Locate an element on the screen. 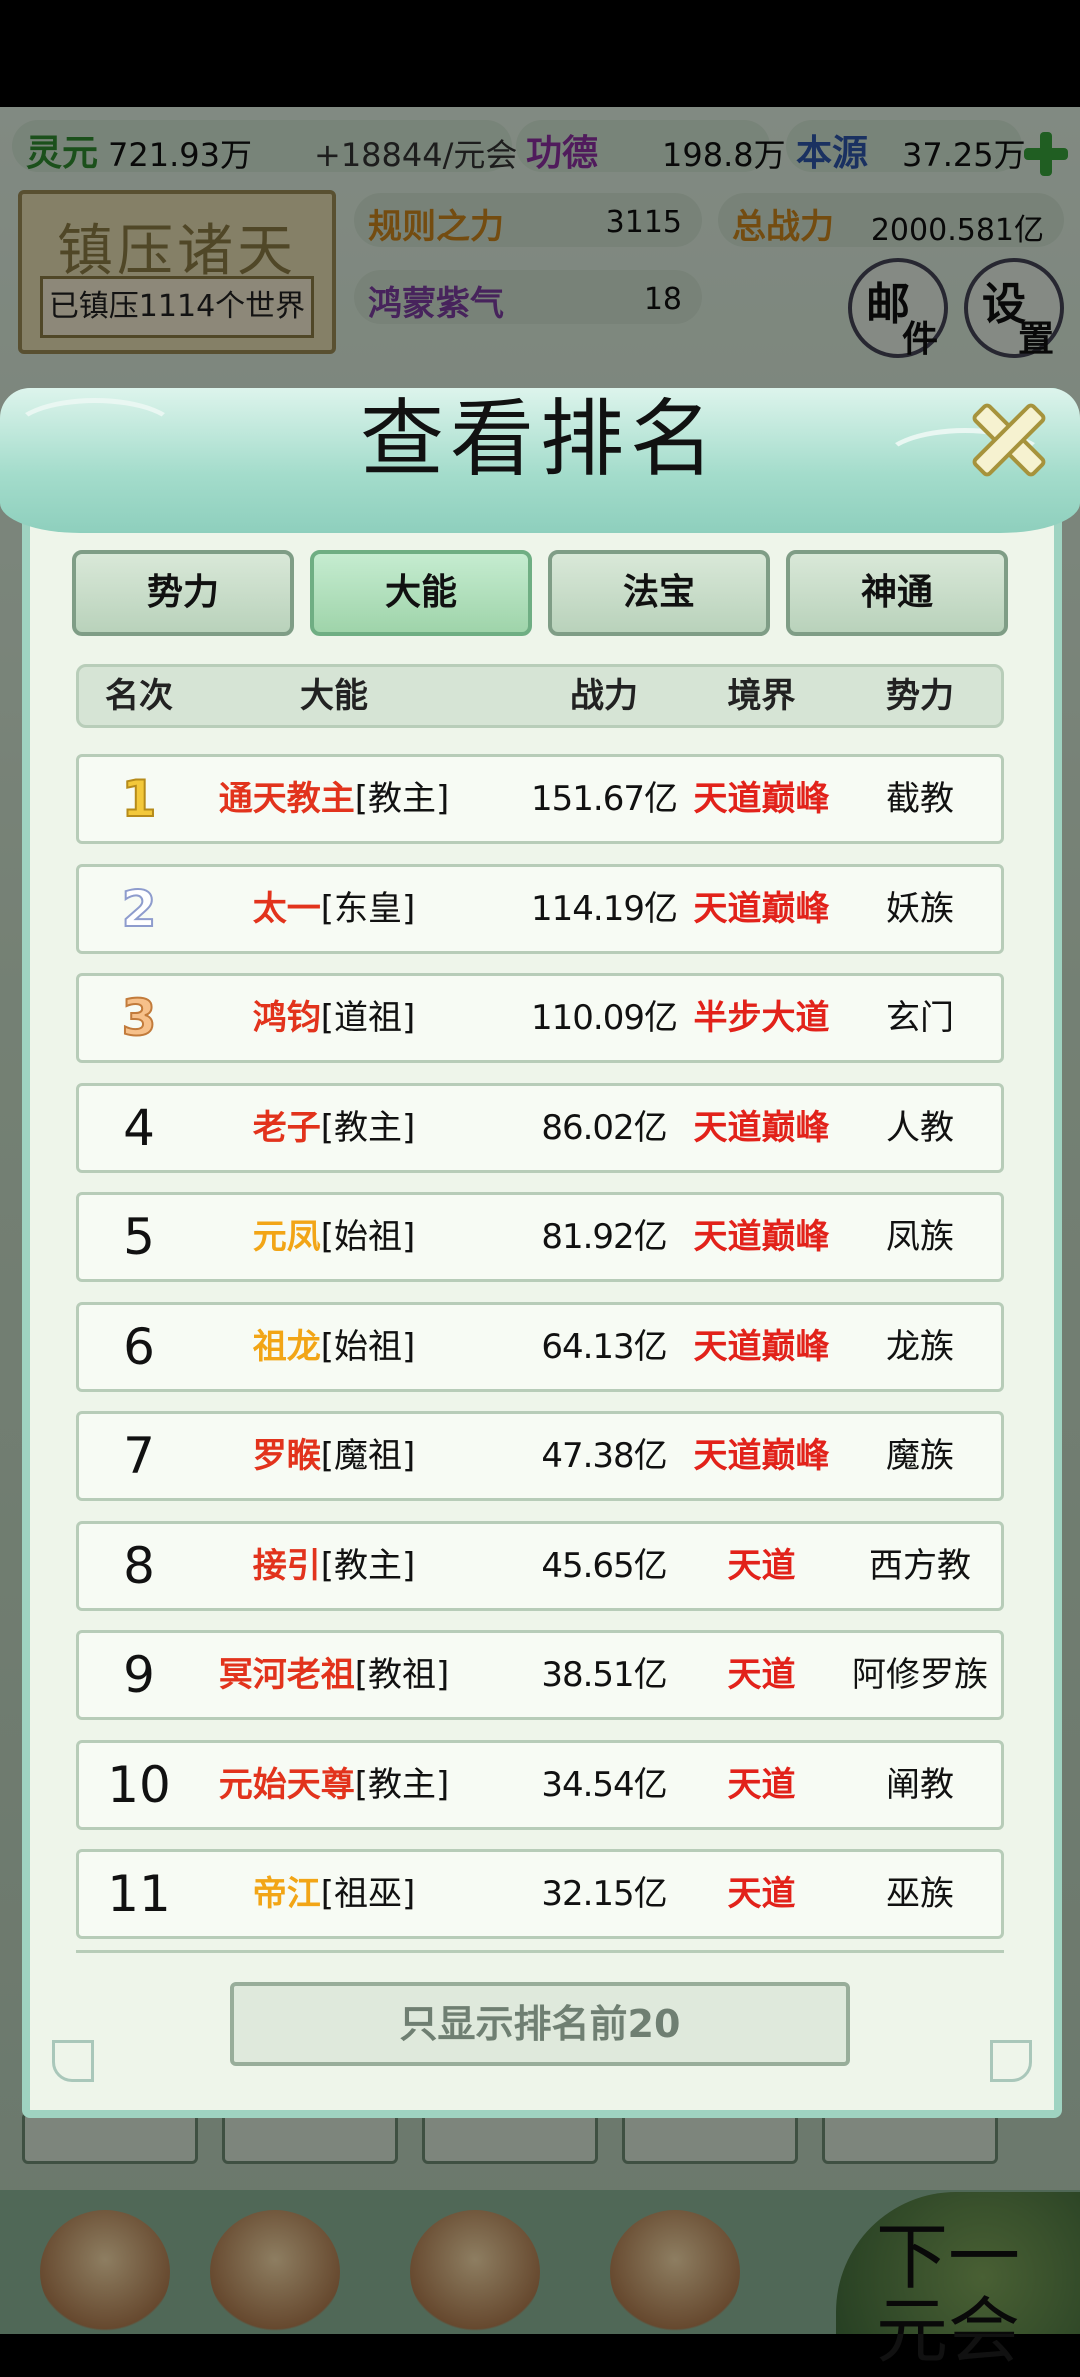 Image resolution: width=1080 pixels, height=2377 pixels. table-row: 3 鸿钧[道祖] 110.09亿 半步大道 玄门 is located at coordinates (540, 1018).